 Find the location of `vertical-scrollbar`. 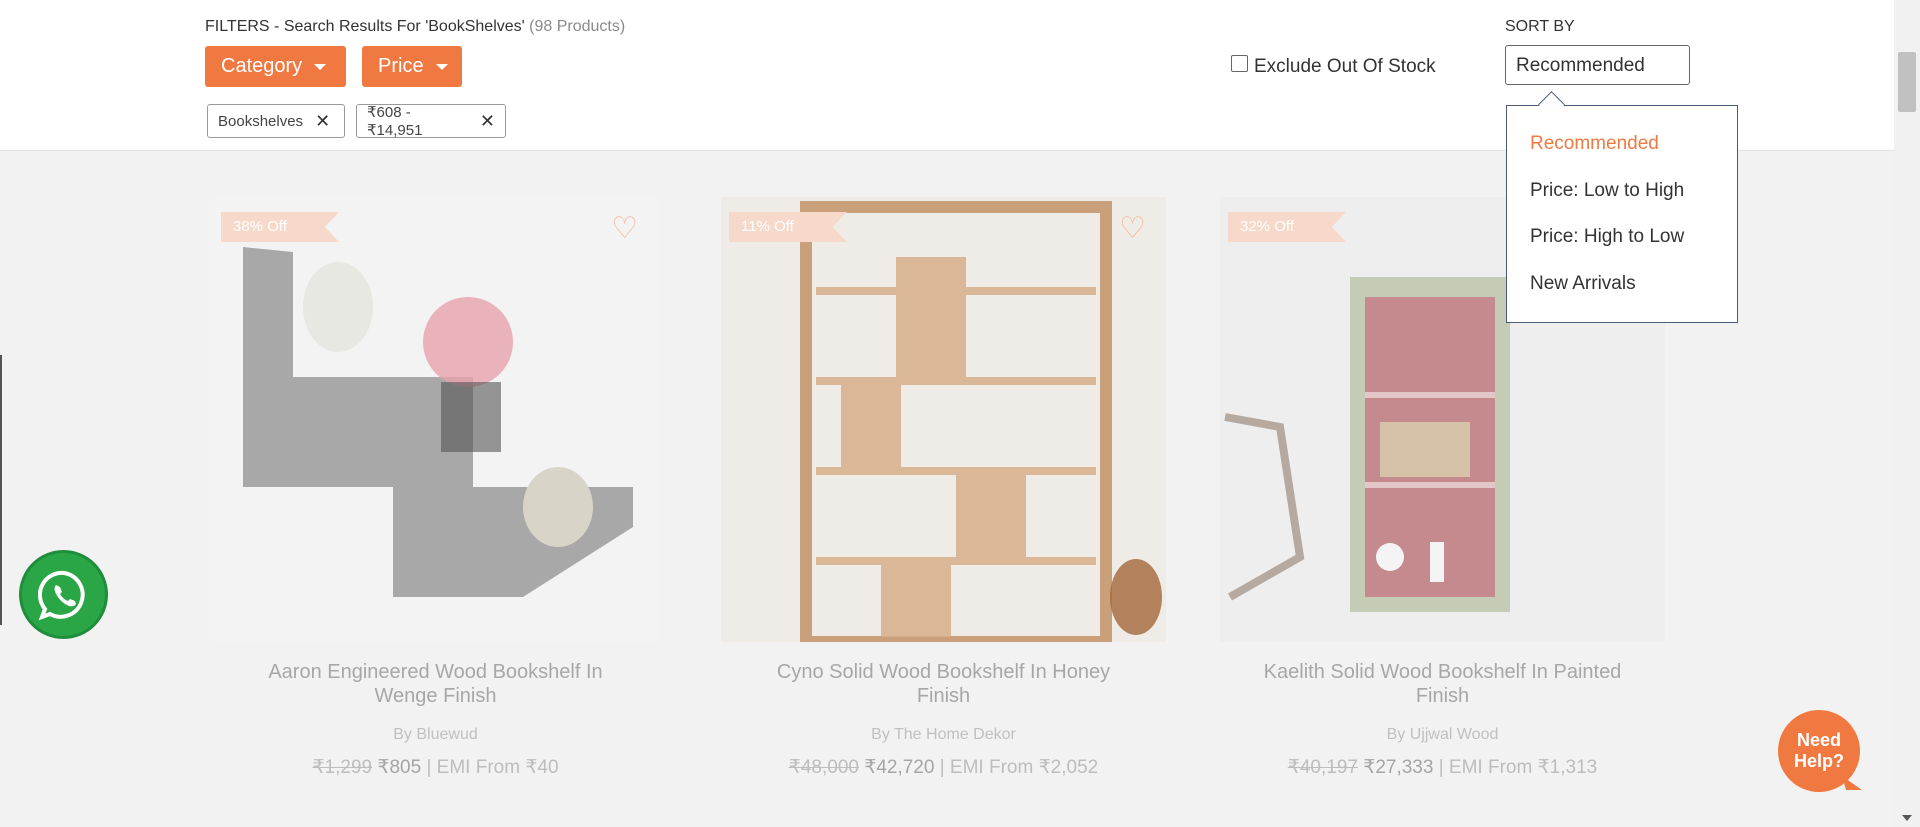

vertical-scrollbar is located at coordinates (1907, 413).